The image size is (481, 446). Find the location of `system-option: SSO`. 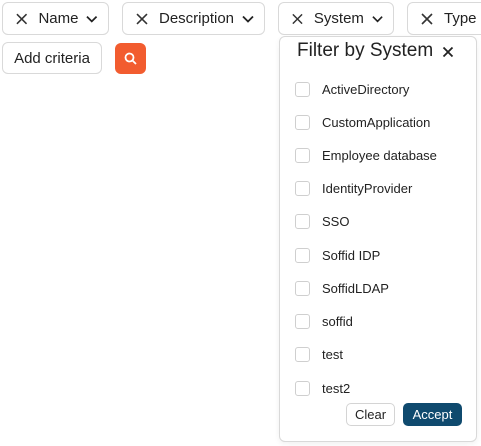

system-option: SSO is located at coordinates (322, 221).